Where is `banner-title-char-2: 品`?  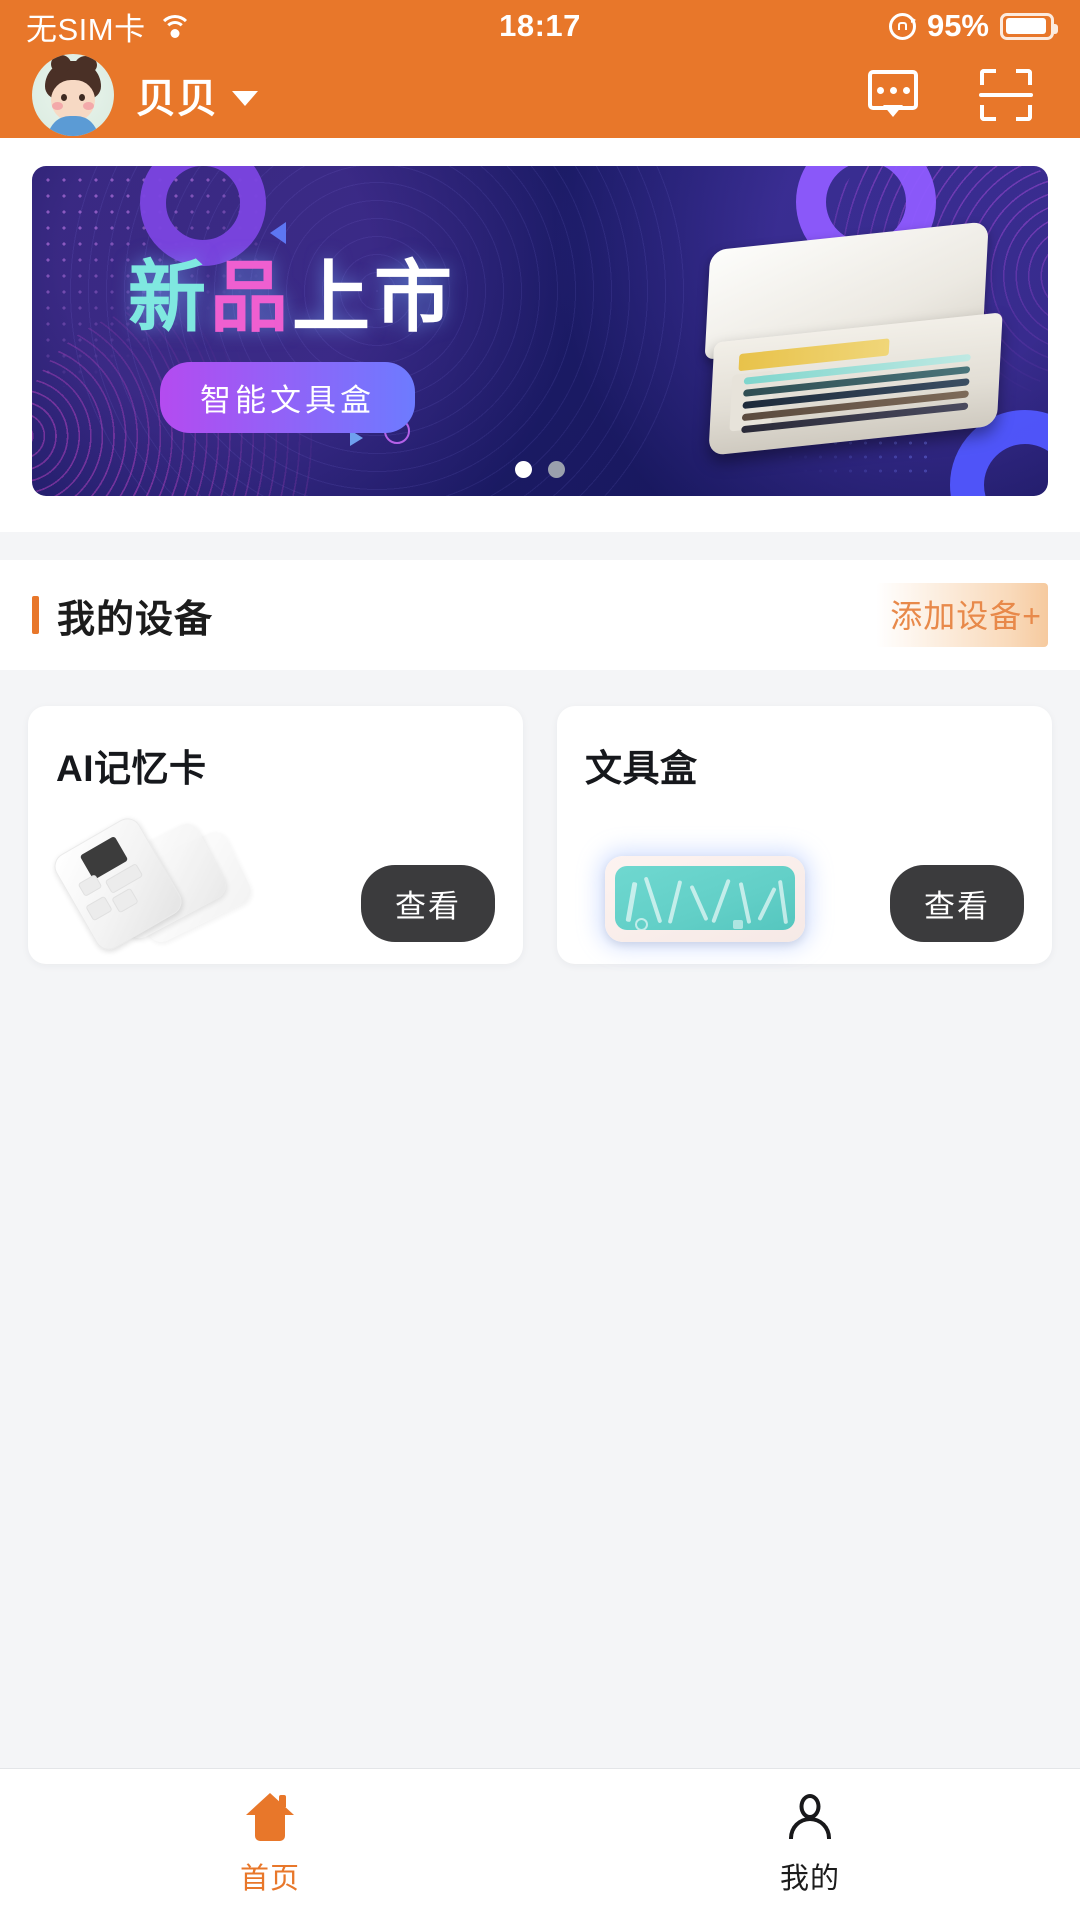 banner-title-char-2: 品 is located at coordinates (251, 297).